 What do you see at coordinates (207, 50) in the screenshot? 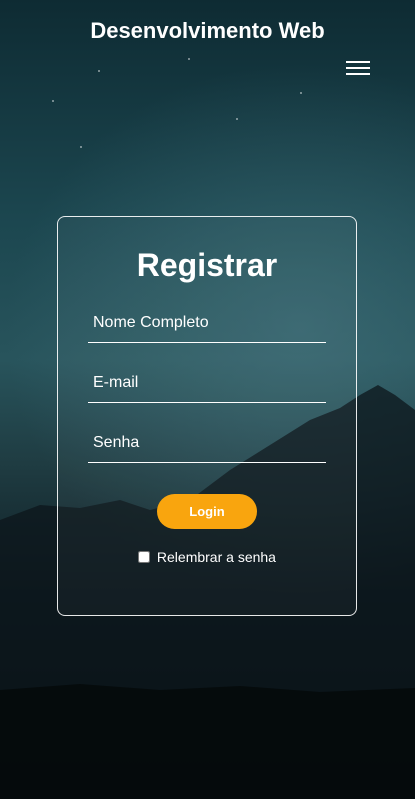
I see `header: Desenvolvimento Web` at bounding box center [207, 50].